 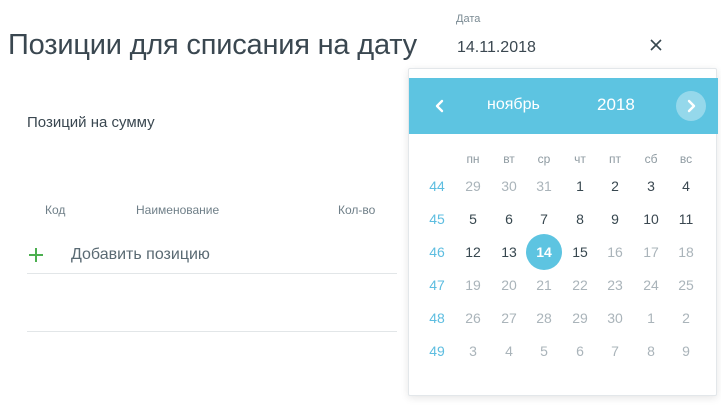 I want to click on week-row: 44 29 30 31 1 2 3 4, so click(x=566, y=186).